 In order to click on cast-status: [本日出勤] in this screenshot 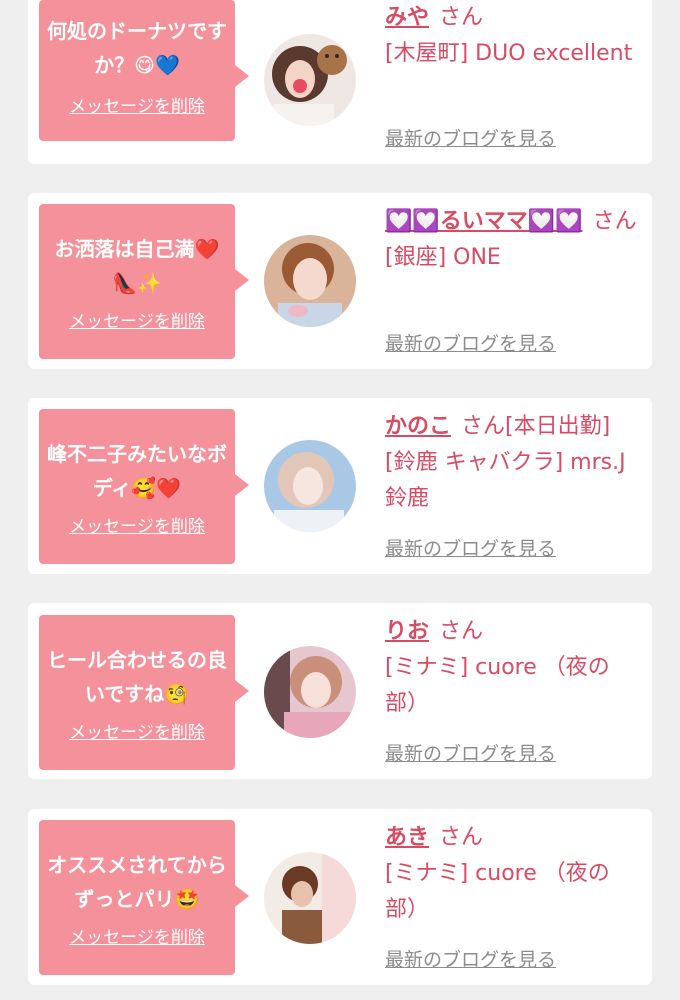, I will do `click(558, 426)`.